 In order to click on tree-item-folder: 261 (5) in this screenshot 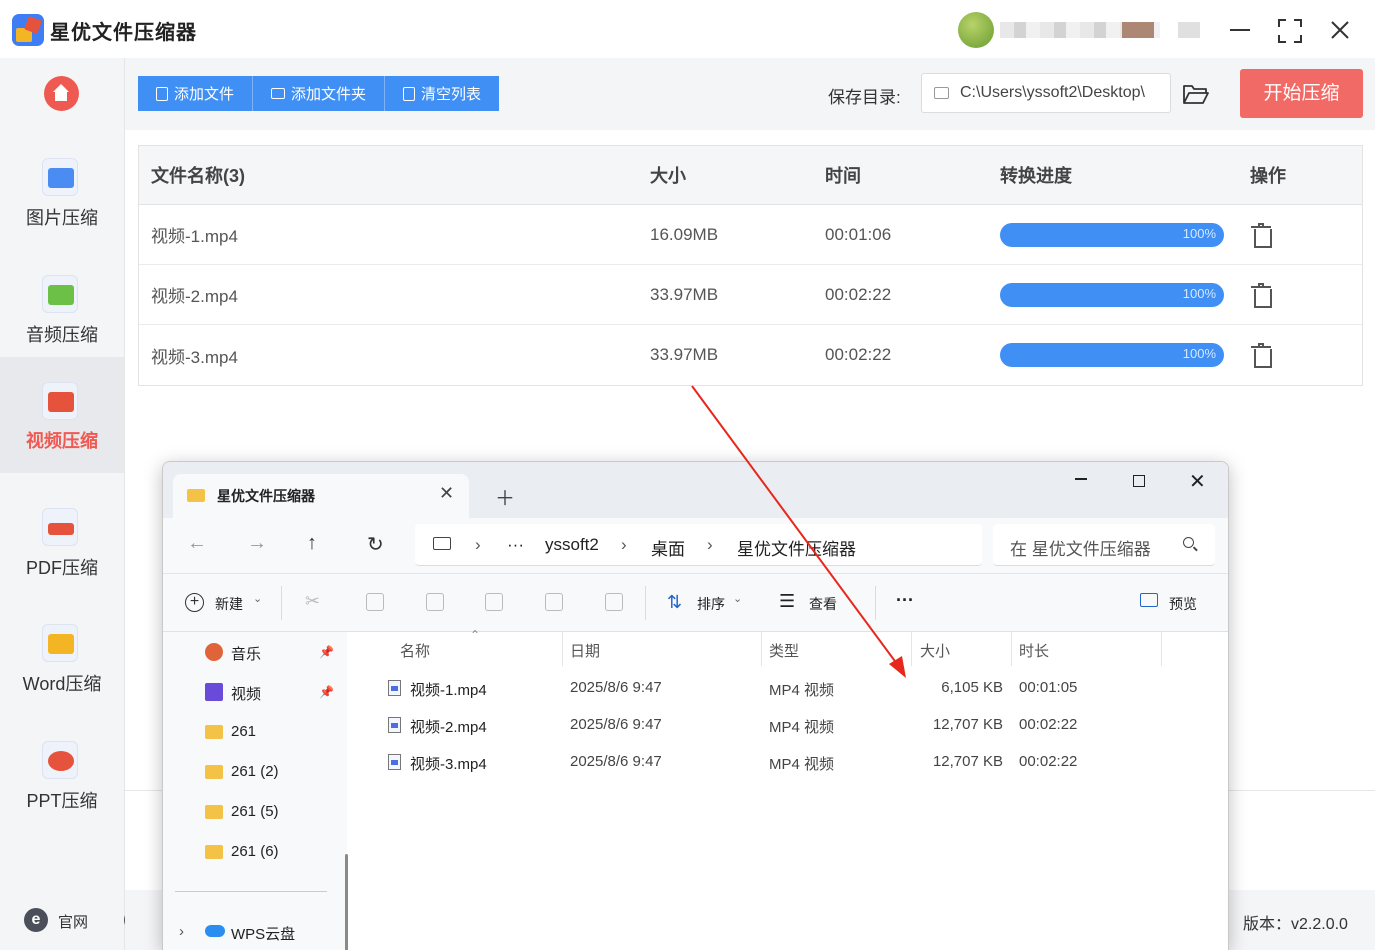, I will do `click(255, 811)`.